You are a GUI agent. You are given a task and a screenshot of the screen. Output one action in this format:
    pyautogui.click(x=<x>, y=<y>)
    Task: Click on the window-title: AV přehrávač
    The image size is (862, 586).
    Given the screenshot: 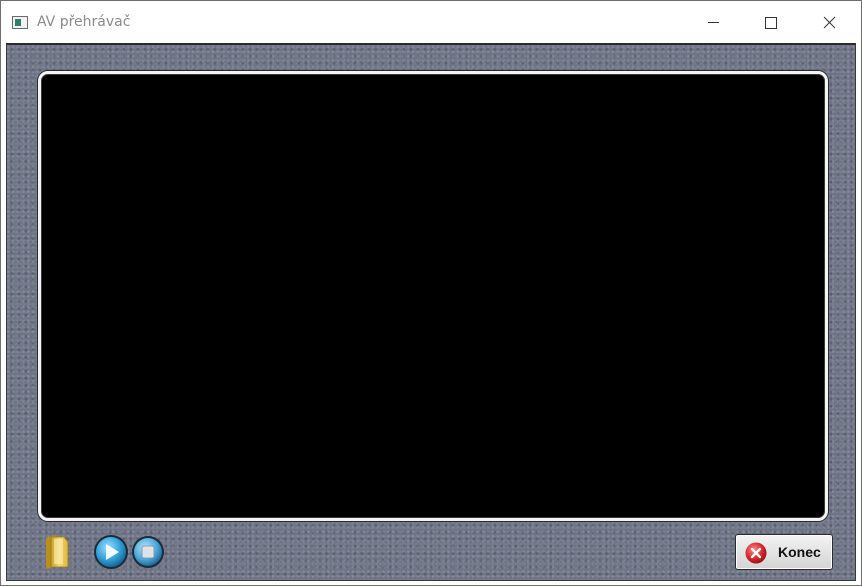 What is the action you would take?
    pyautogui.click(x=84, y=22)
    